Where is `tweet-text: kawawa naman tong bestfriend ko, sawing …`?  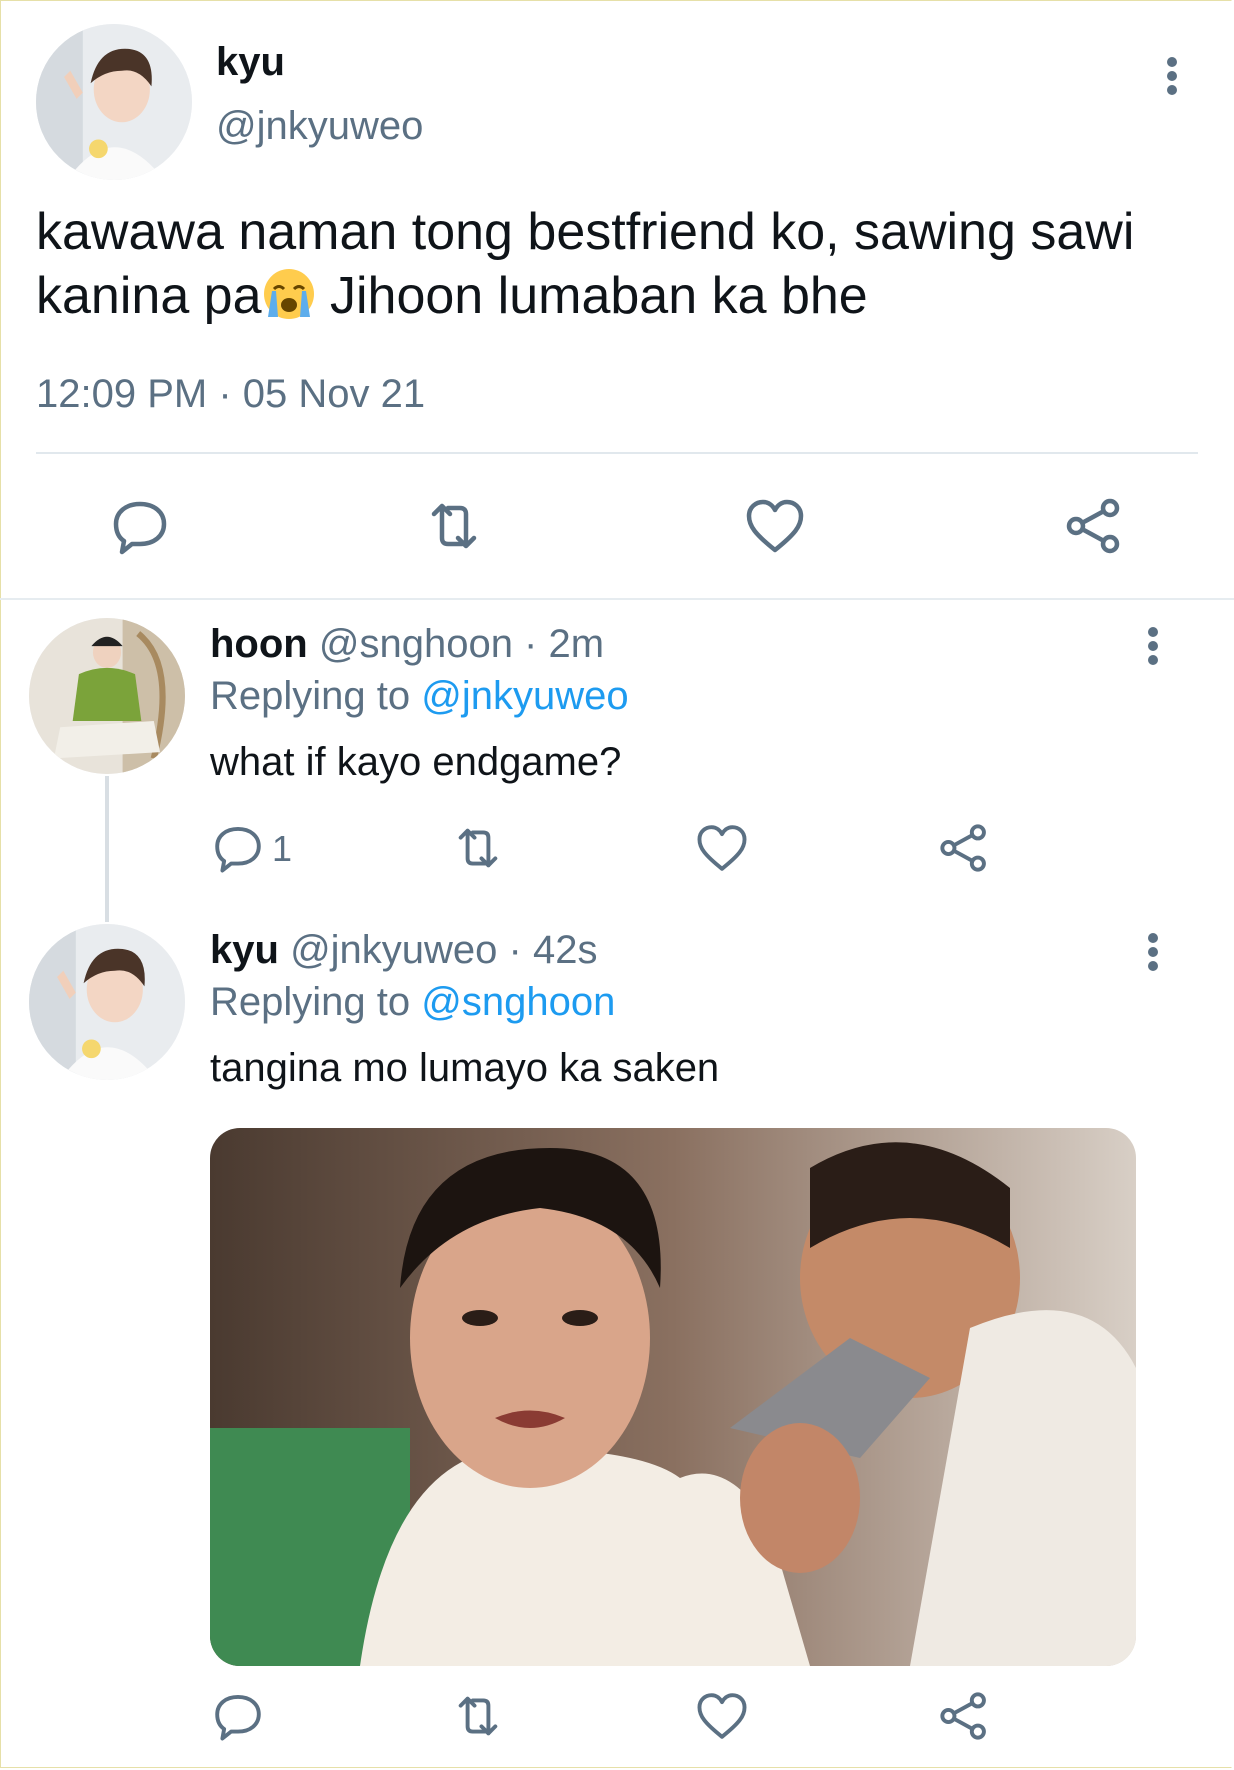
tweet-text: kawawa naman tong bestfriend ko, sawing … is located at coordinates (616, 264).